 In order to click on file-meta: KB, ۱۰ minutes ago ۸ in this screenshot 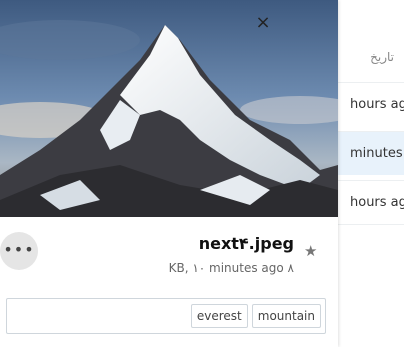, I will do `click(231, 268)`.